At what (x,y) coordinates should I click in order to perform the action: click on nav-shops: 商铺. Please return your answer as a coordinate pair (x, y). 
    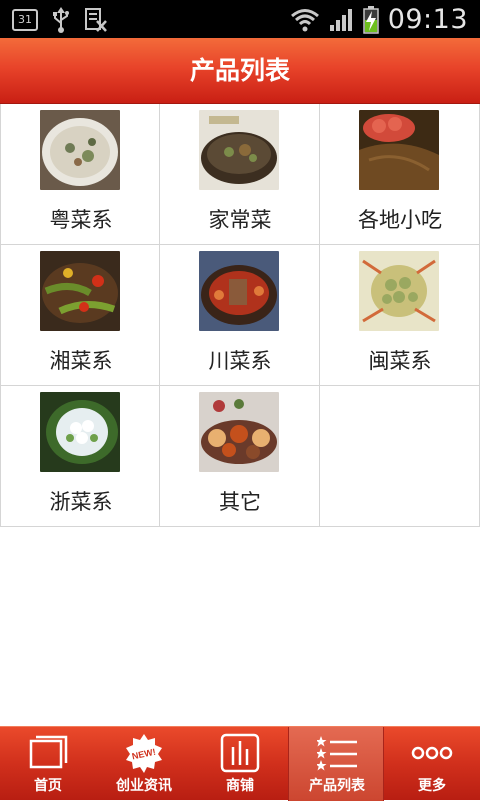
    Looking at the image, I should click on (240, 764).